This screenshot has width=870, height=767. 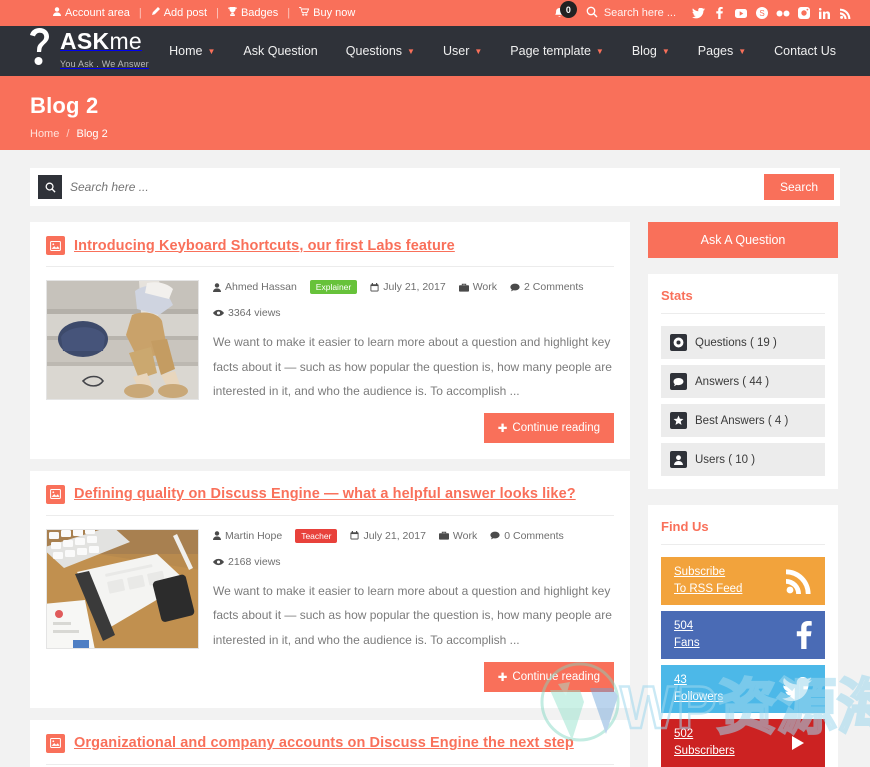 I want to click on question-mark-logo-icon, so click(x=39, y=50).